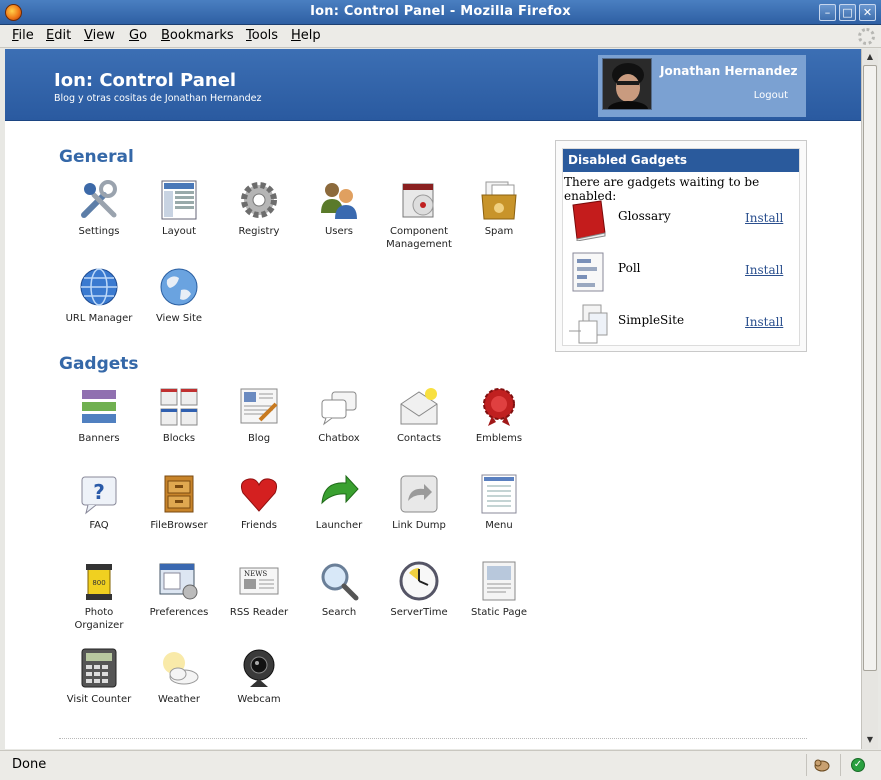 This screenshot has height=780, width=881. I want to click on webcam-icon, so click(259, 668).